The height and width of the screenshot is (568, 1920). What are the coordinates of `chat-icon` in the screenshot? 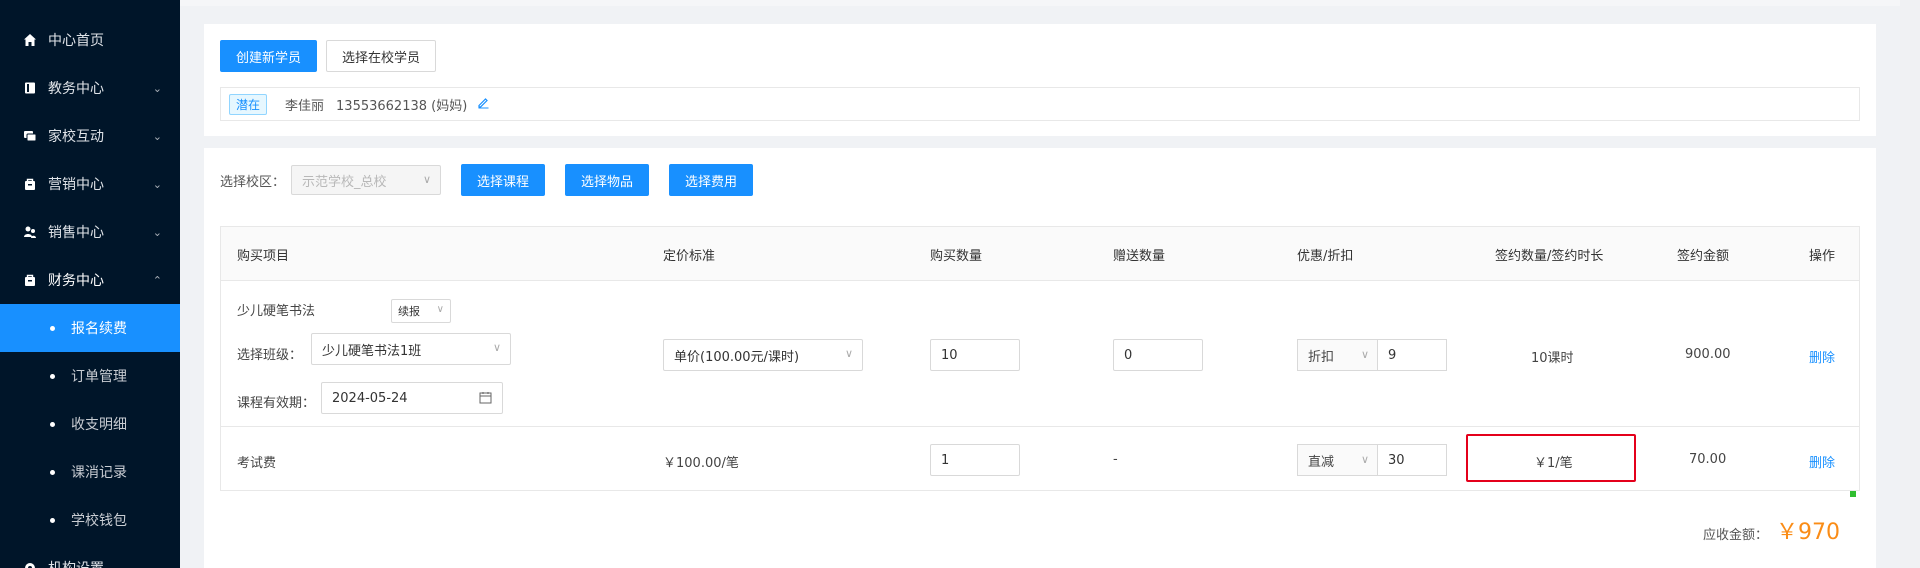 It's located at (30, 136).